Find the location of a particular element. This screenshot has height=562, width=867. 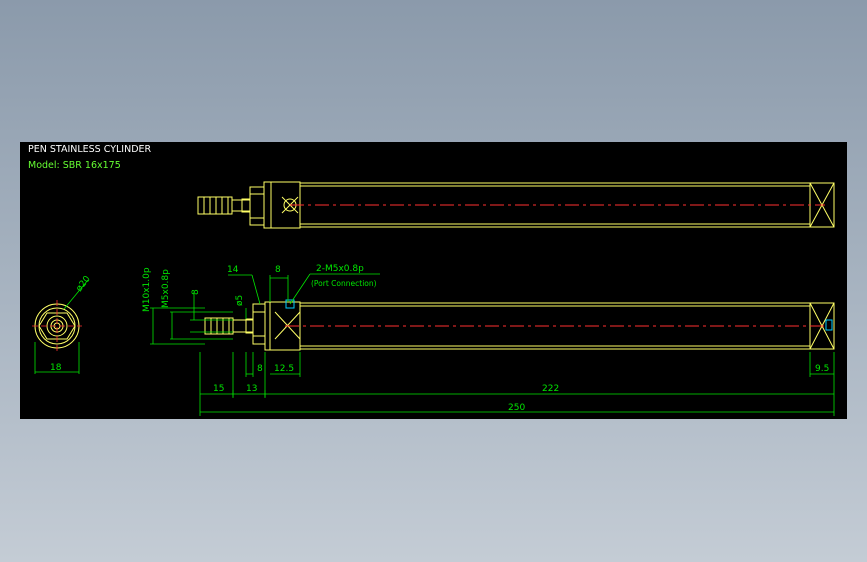

dim-13: 13 is located at coordinates (251, 389).